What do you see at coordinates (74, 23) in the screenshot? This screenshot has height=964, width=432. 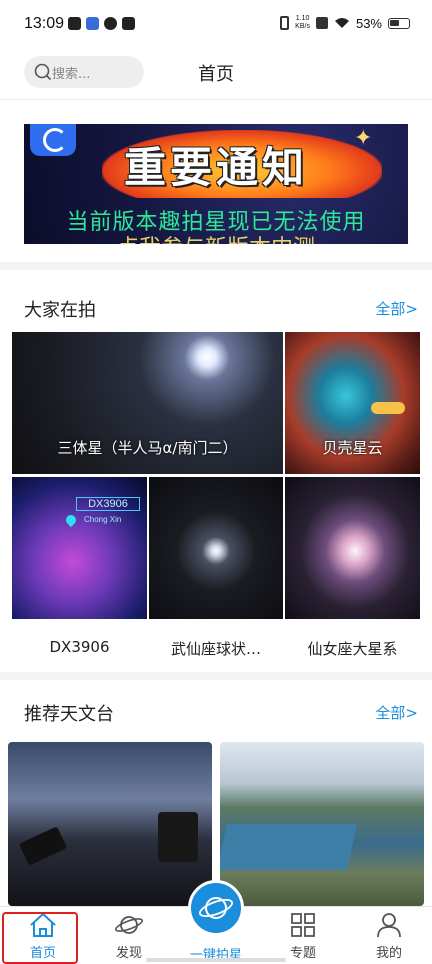 I see `mail-icon` at bounding box center [74, 23].